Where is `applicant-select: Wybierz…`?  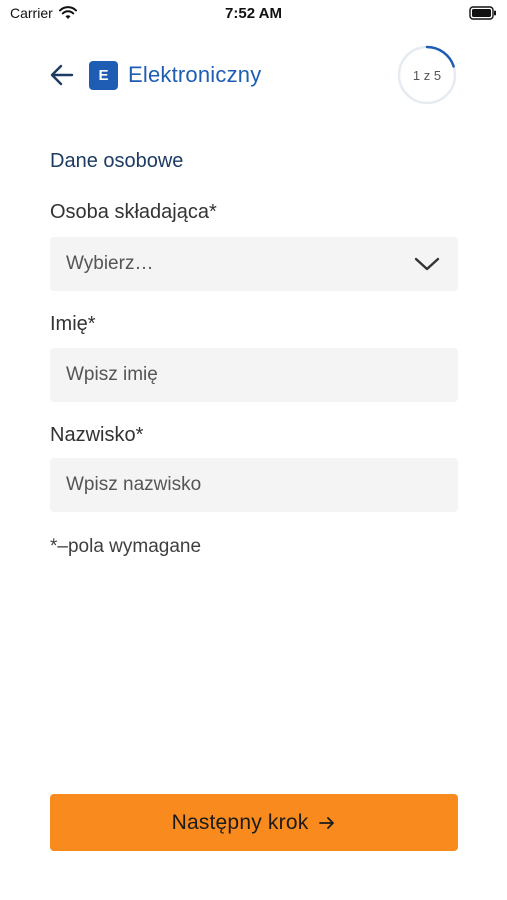
applicant-select: Wybierz… is located at coordinates (254, 264).